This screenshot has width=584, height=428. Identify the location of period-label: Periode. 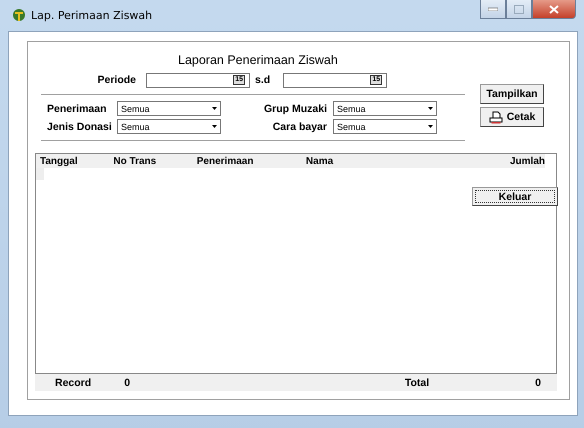
(116, 80).